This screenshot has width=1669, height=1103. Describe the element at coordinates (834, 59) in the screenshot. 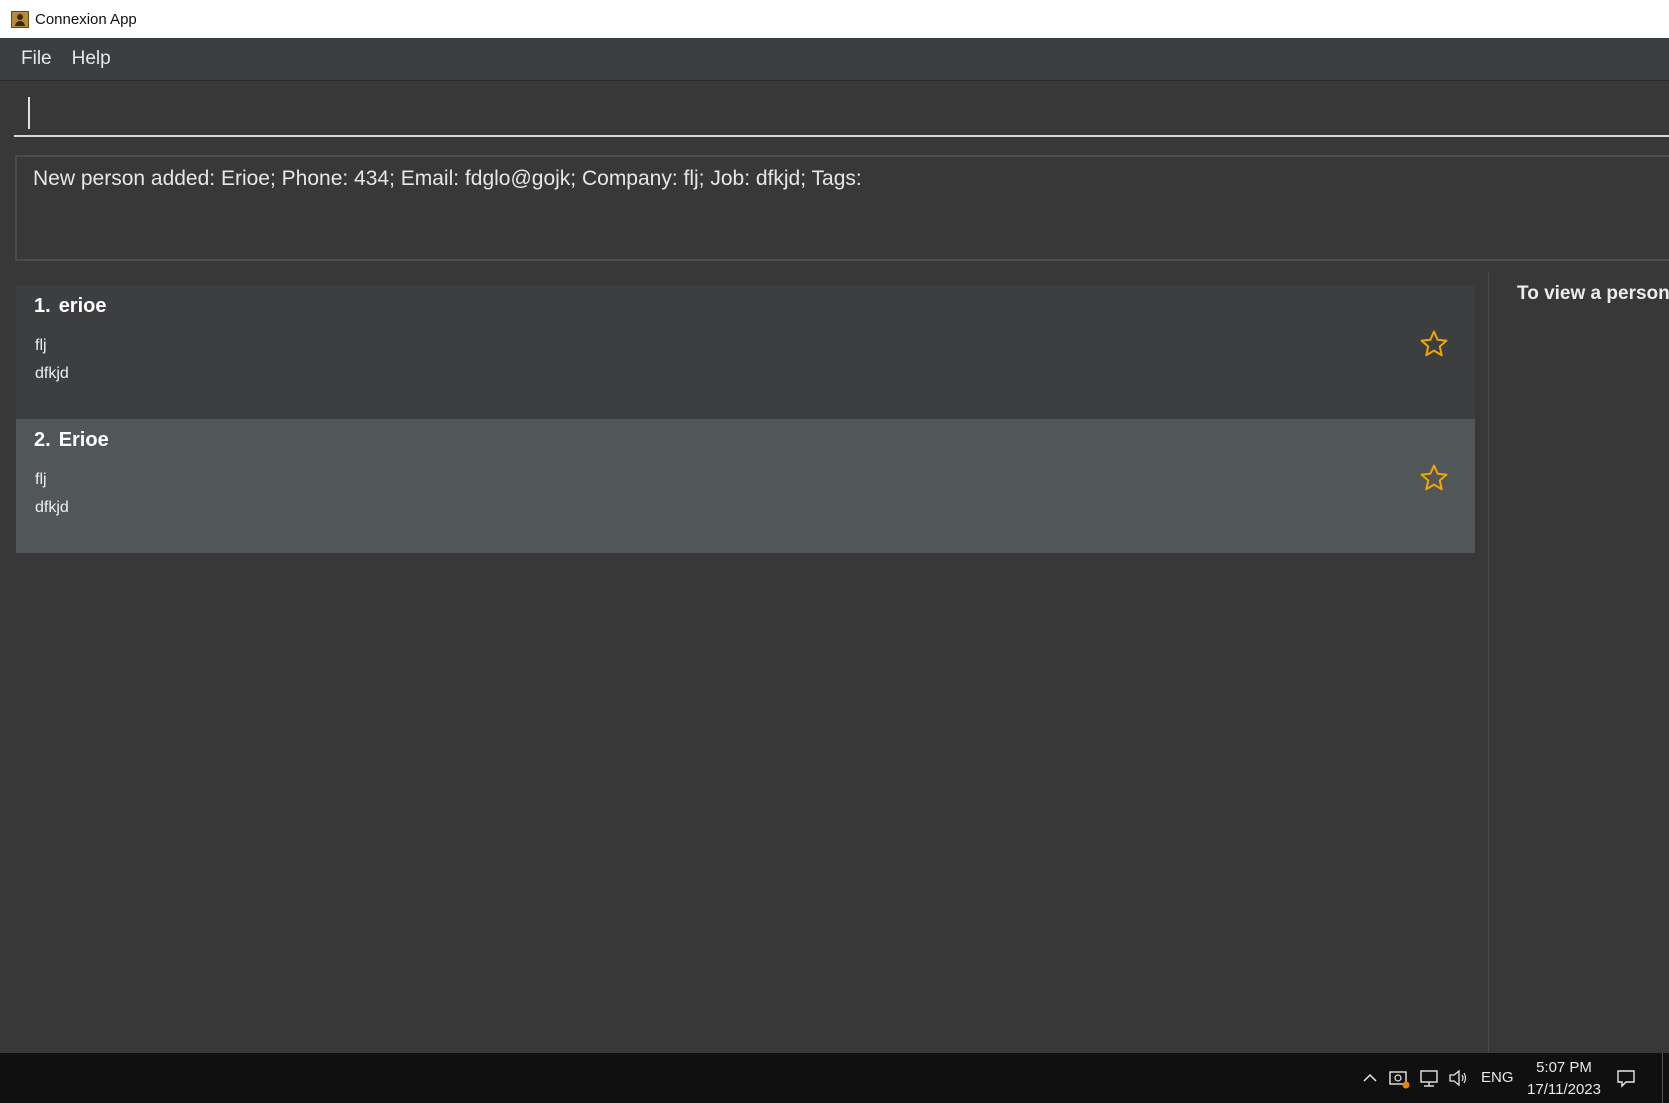

I see `menu-bar: File Help` at that location.